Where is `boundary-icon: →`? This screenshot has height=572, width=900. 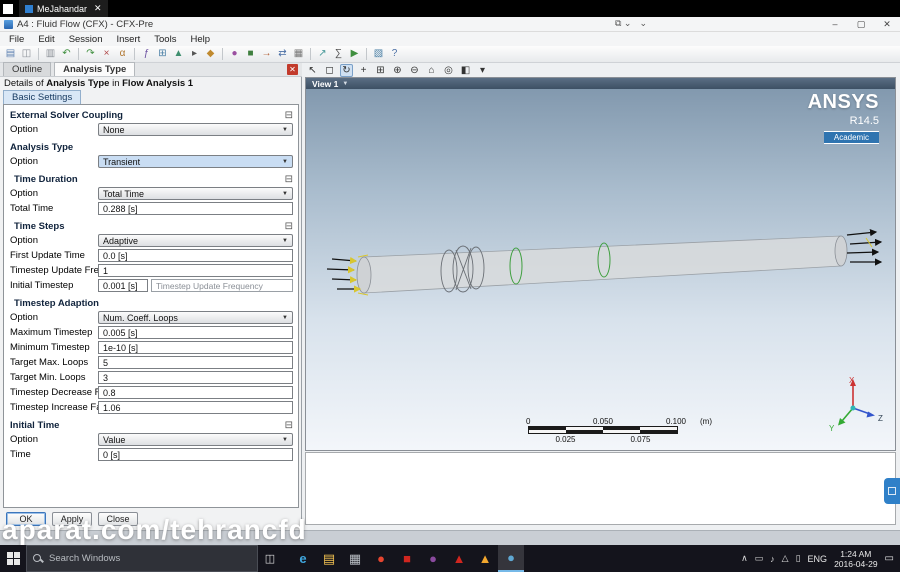 boundary-icon: → is located at coordinates (266, 54).